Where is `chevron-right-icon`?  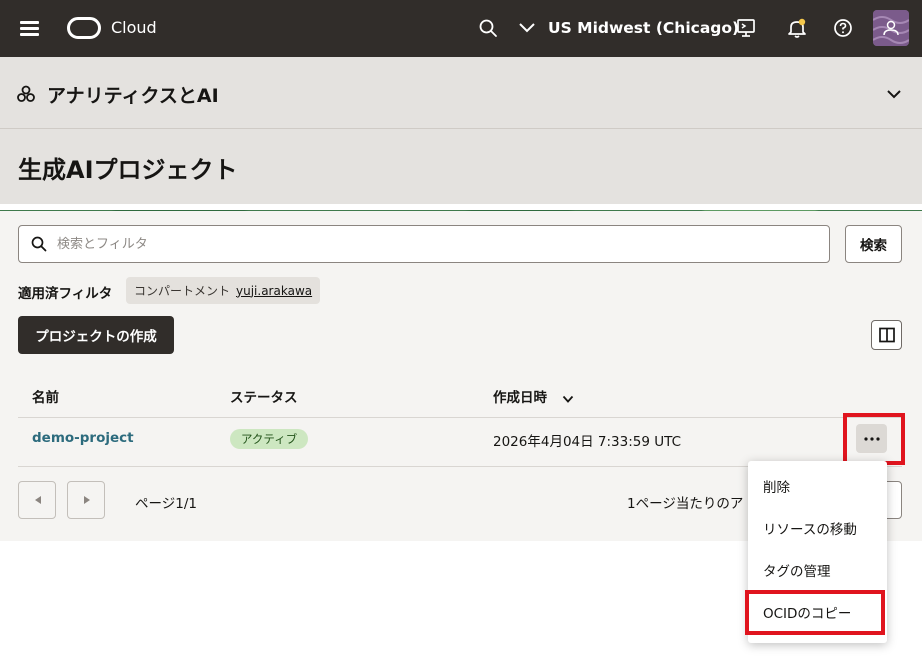
chevron-right-icon is located at coordinates (87, 500).